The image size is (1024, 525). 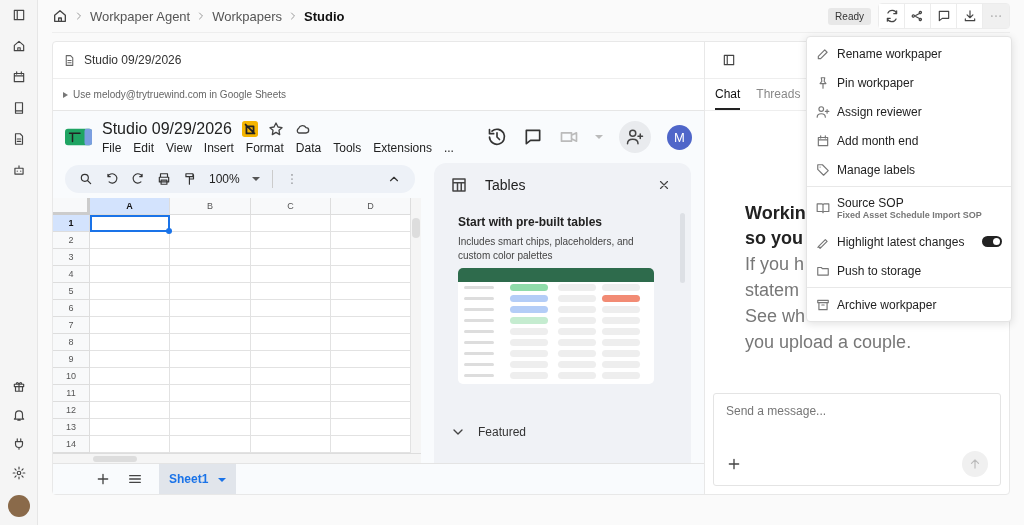 What do you see at coordinates (140, 16) in the screenshot?
I see `breadcrumb-link: Workpaper Agent` at bounding box center [140, 16].